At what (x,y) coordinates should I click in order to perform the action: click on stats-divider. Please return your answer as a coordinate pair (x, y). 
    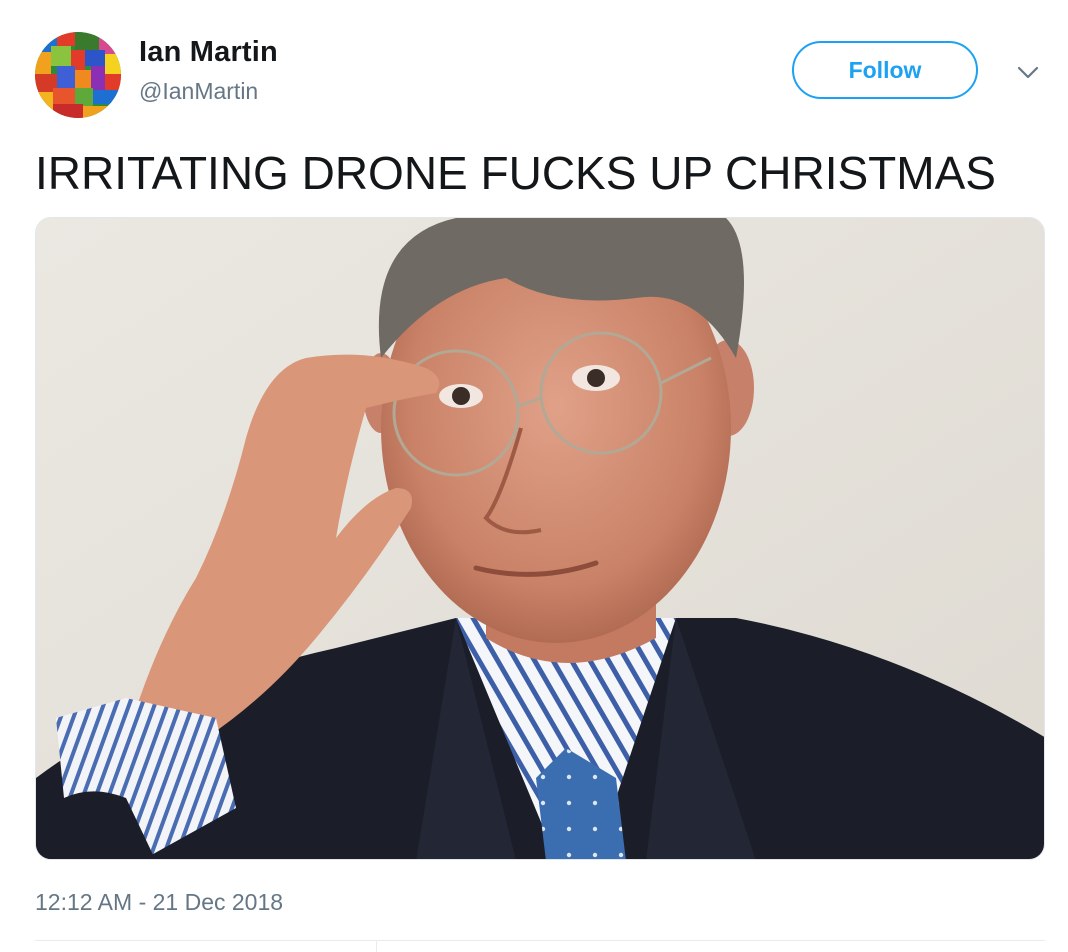
    Looking at the image, I should click on (376, 946).